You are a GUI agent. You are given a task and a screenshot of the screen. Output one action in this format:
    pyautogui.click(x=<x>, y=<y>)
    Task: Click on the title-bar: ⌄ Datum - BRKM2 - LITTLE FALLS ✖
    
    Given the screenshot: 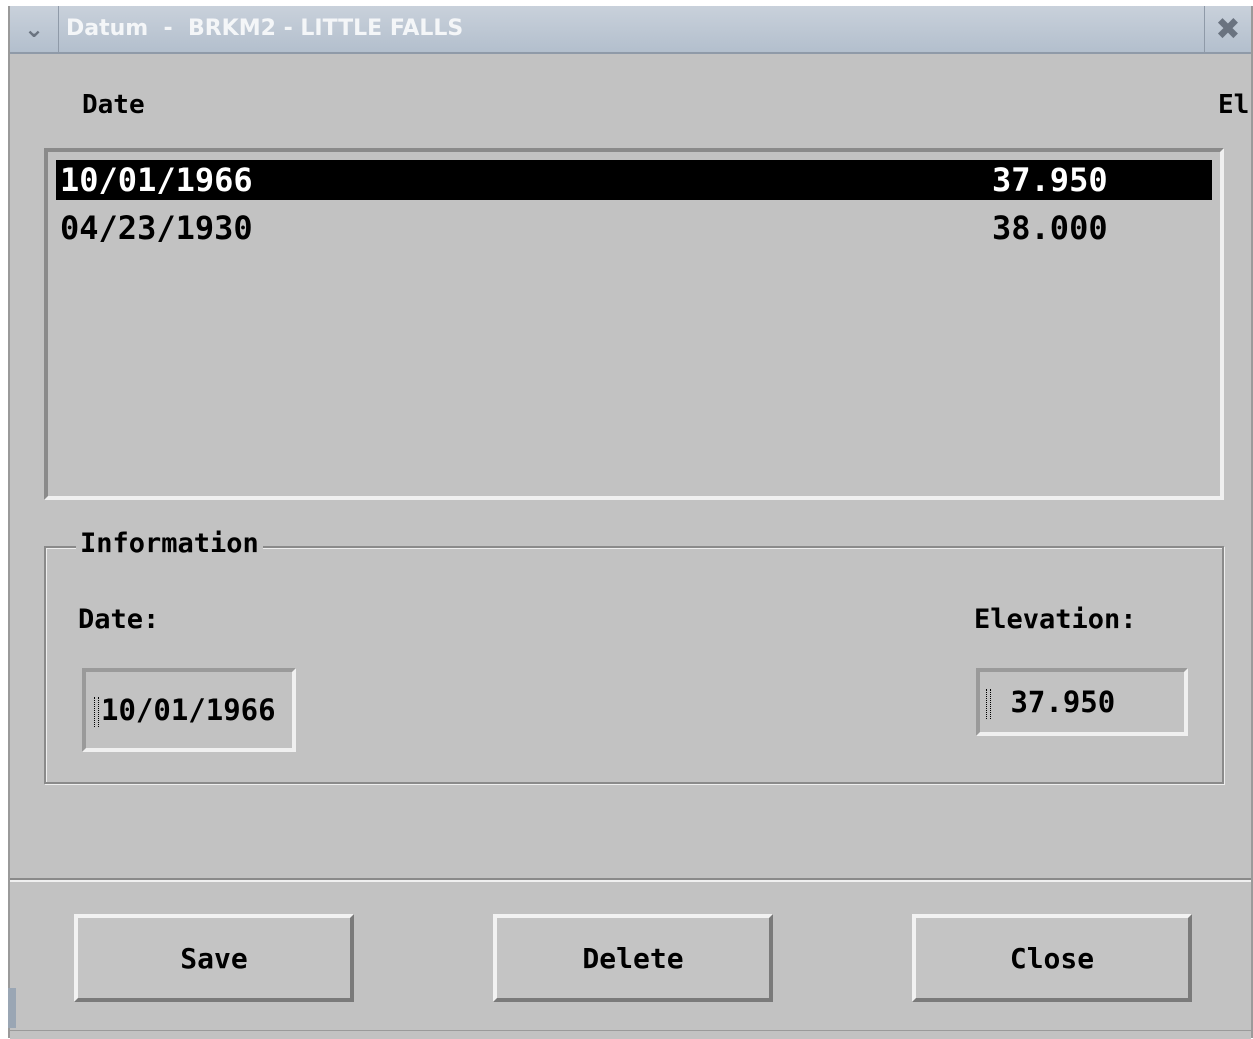 What is the action you would take?
    pyautogui.click(x=630, y=30)
    